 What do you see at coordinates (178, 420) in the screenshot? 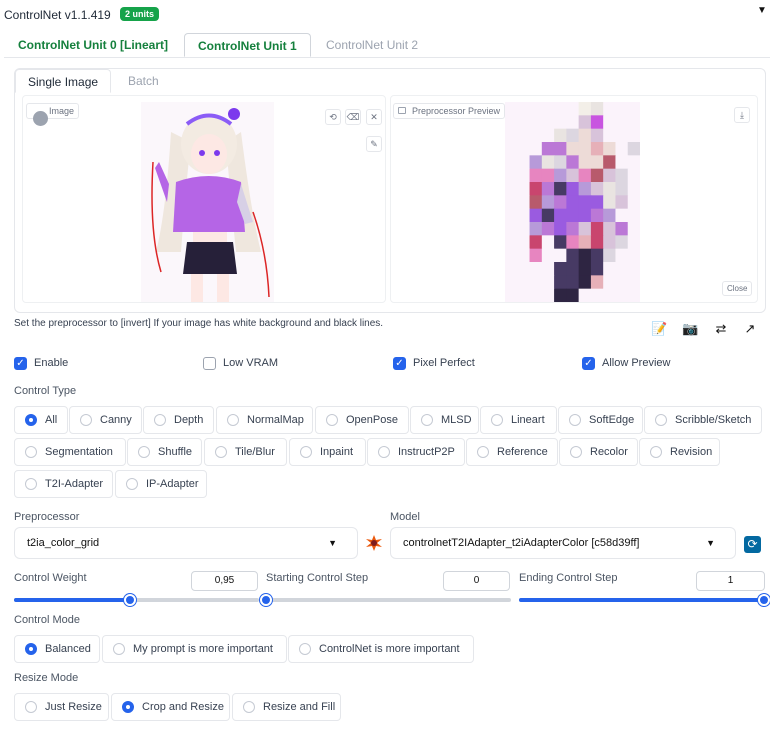
I see `control-type-depth: Depth` at bounding box center [178, 420].